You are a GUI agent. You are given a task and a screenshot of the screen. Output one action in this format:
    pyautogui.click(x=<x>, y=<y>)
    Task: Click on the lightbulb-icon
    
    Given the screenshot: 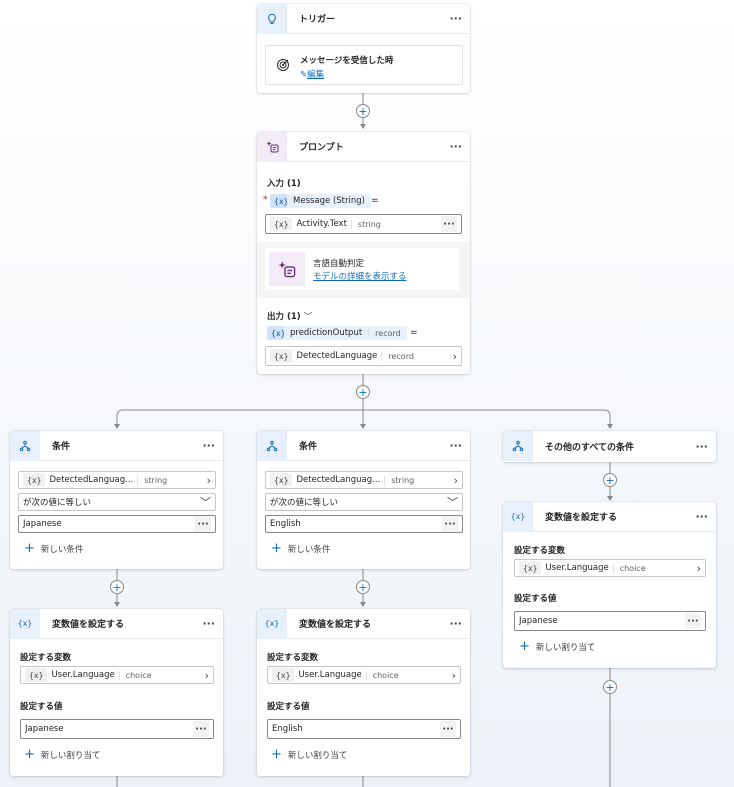 What is the action you would take?
    pyautogui.click(x=272, y=18)
    